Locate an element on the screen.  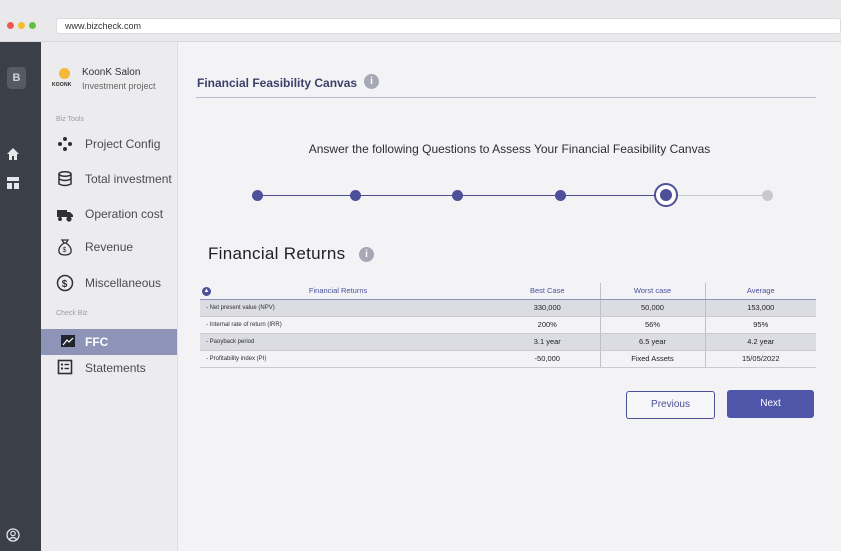
worst-case-cell: Fixed Assets is located at coordinates (652, 359).